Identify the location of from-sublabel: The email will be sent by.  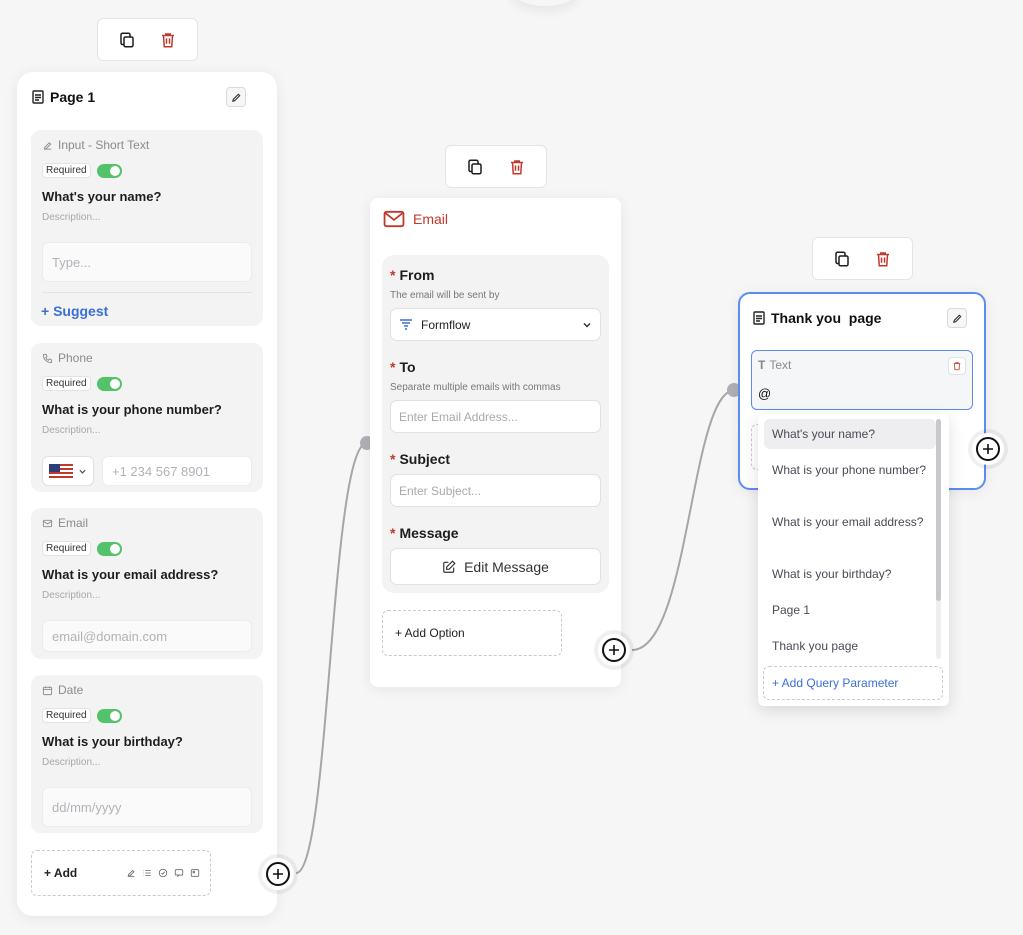
(445, 295).